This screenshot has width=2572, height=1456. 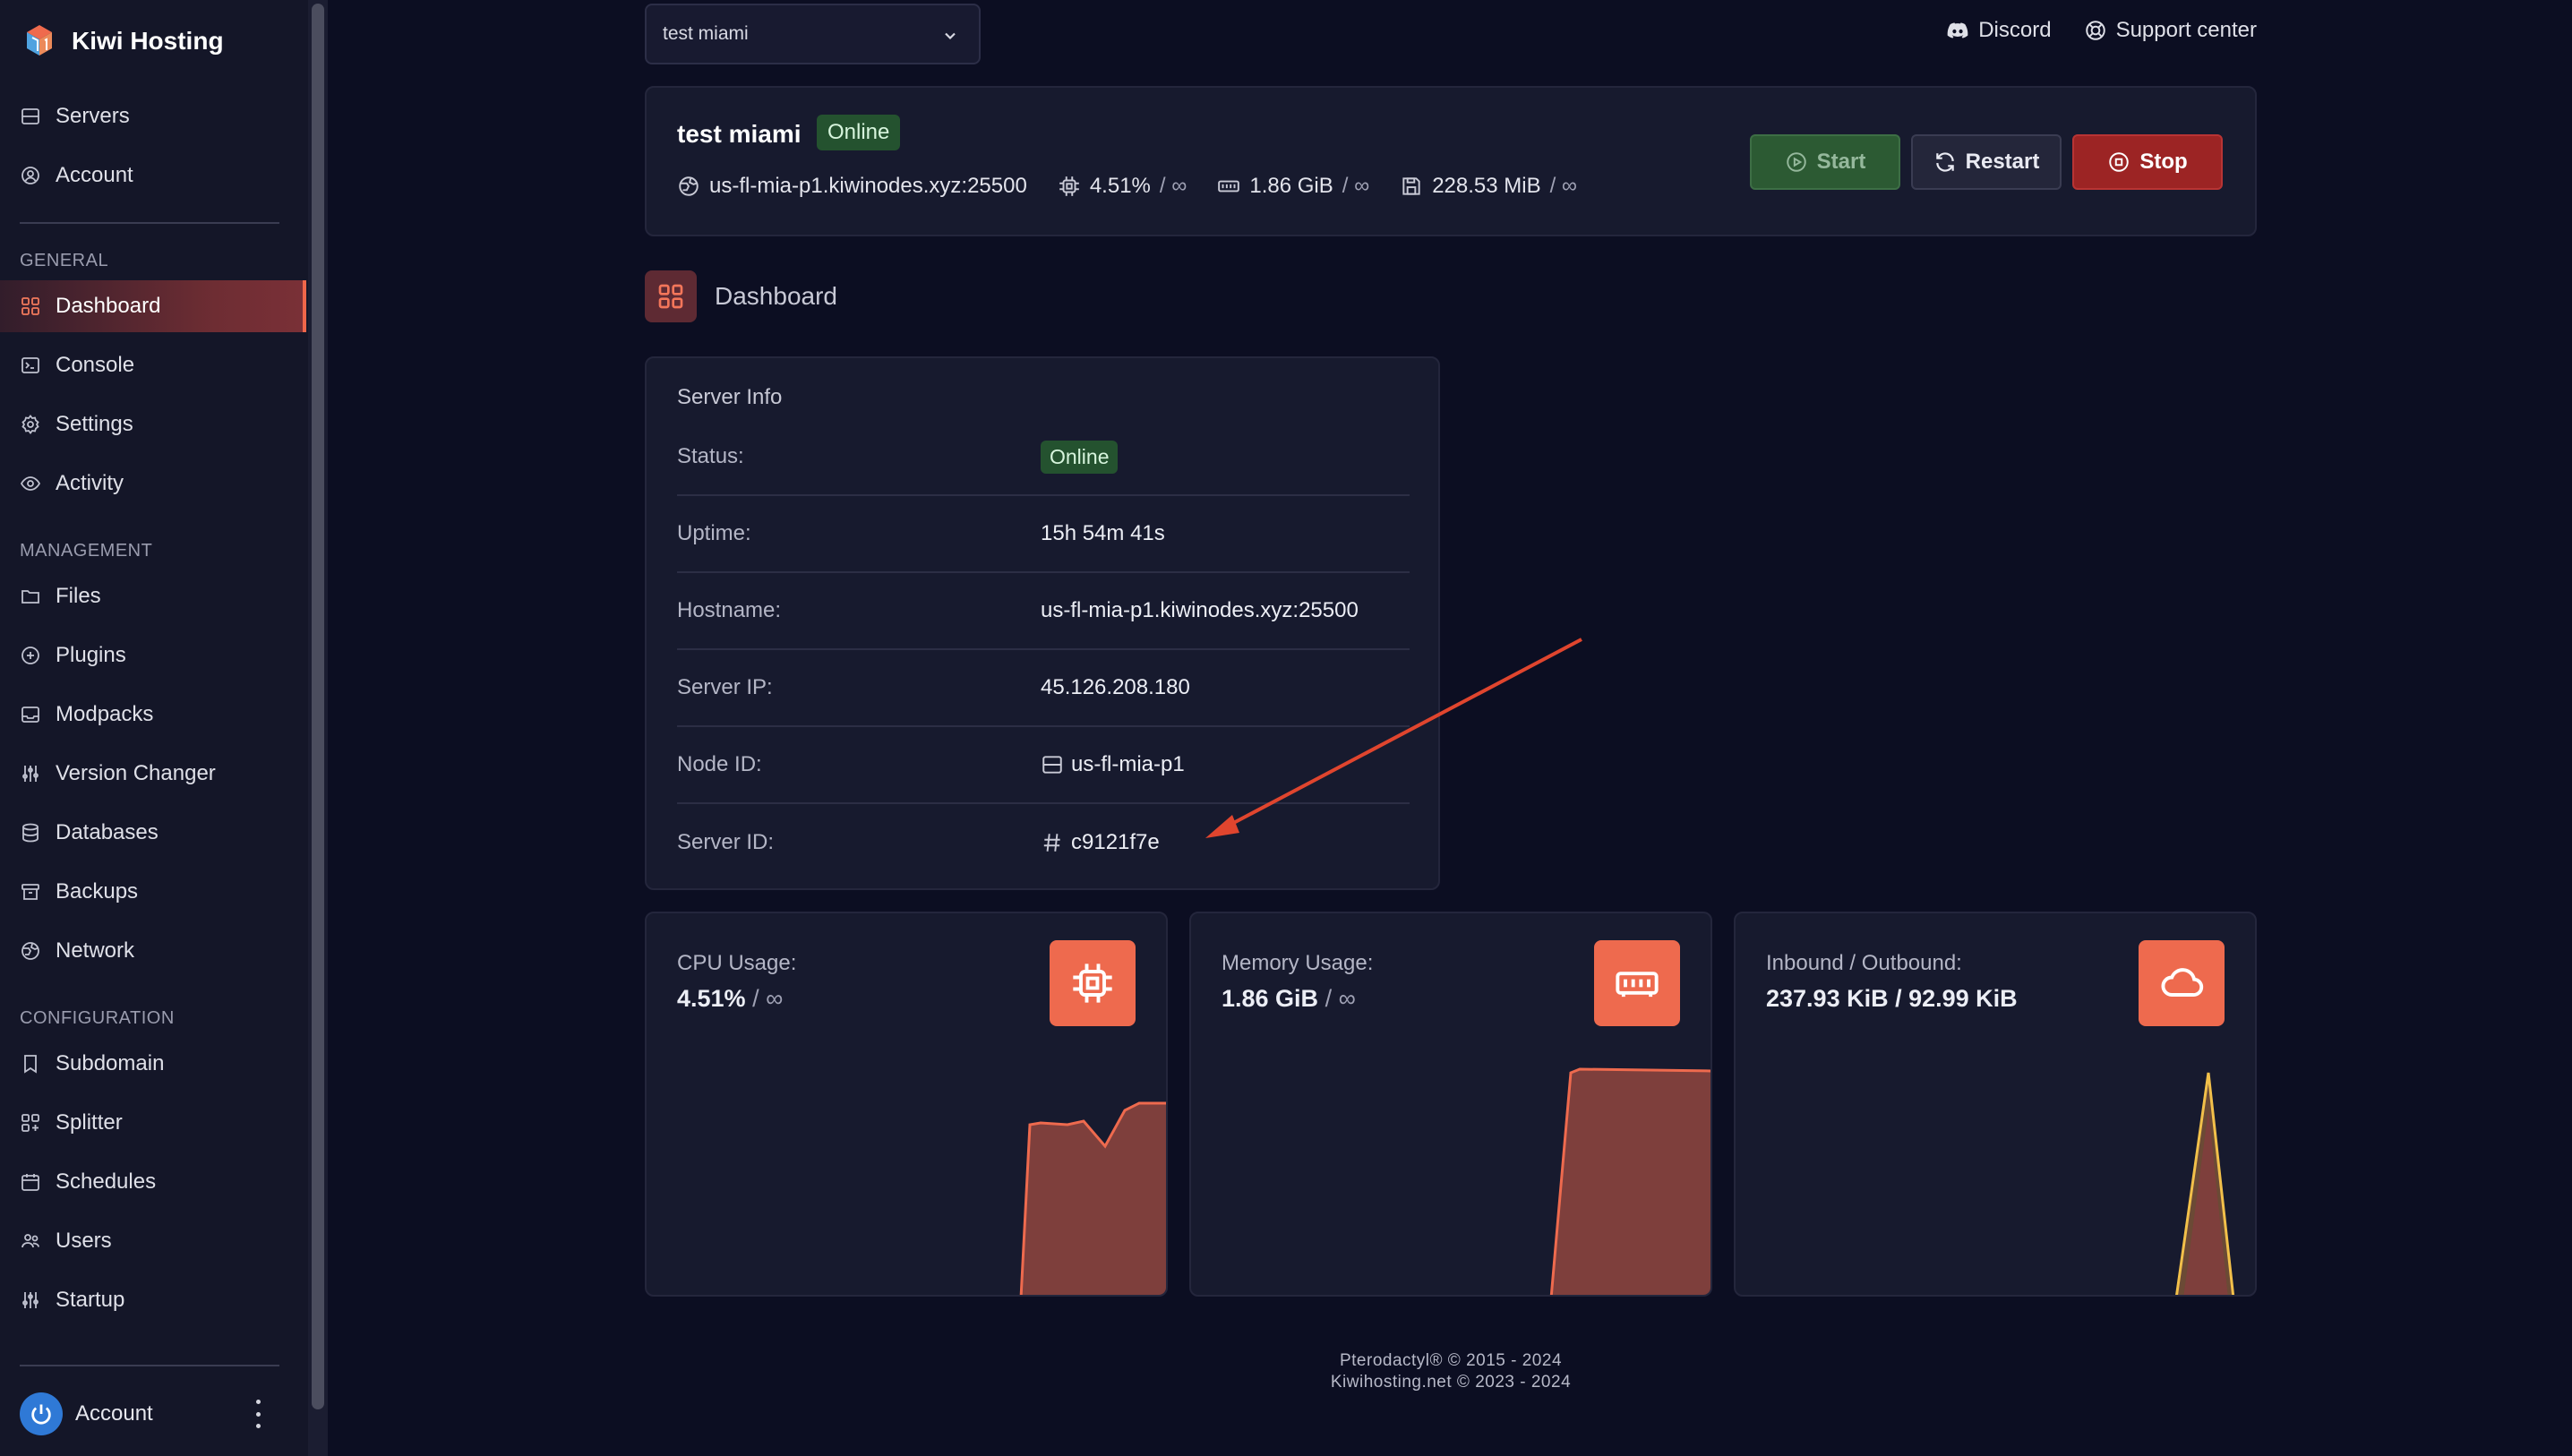 What do you see at coordinates (1116, 687) in the screenshot?
I see `info-value-server-ip: 45.126.208.180` at bounding box center [1116, 687].